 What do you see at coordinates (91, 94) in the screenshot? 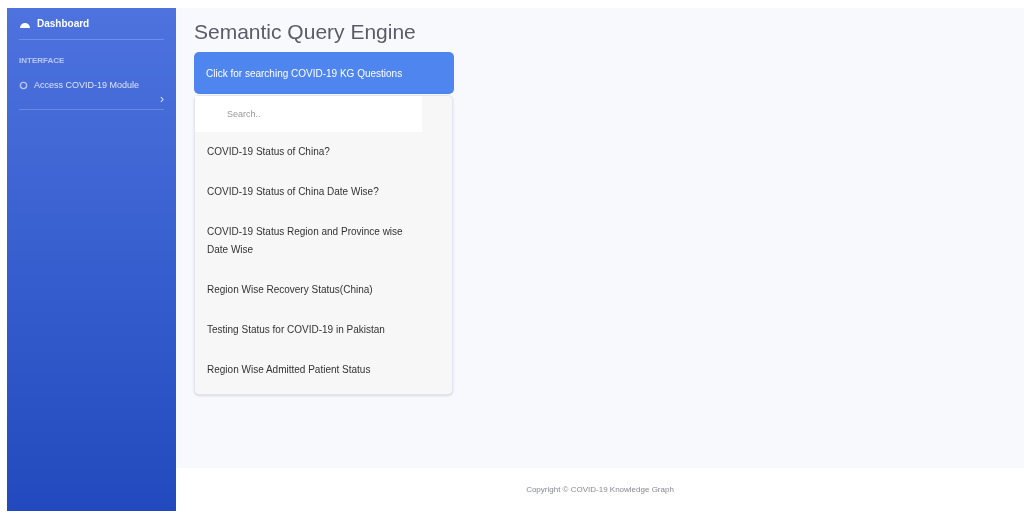
I see `sidebar-item: Access COVID-19 Module ›` at bounding box center [91, 94].